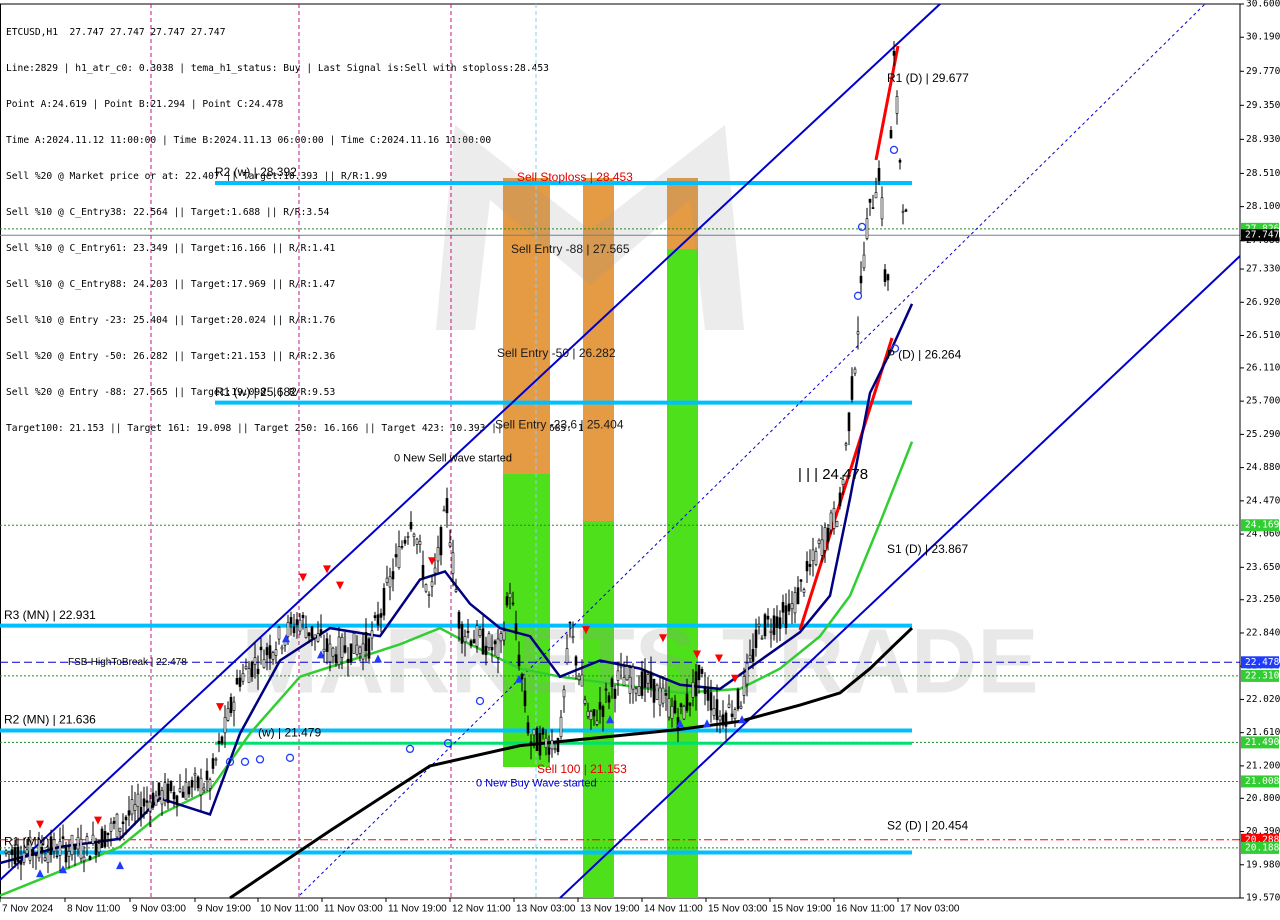  Describe the element at coordinates (887, 103) in the screenshot. I see `red-trend-line` at that location.